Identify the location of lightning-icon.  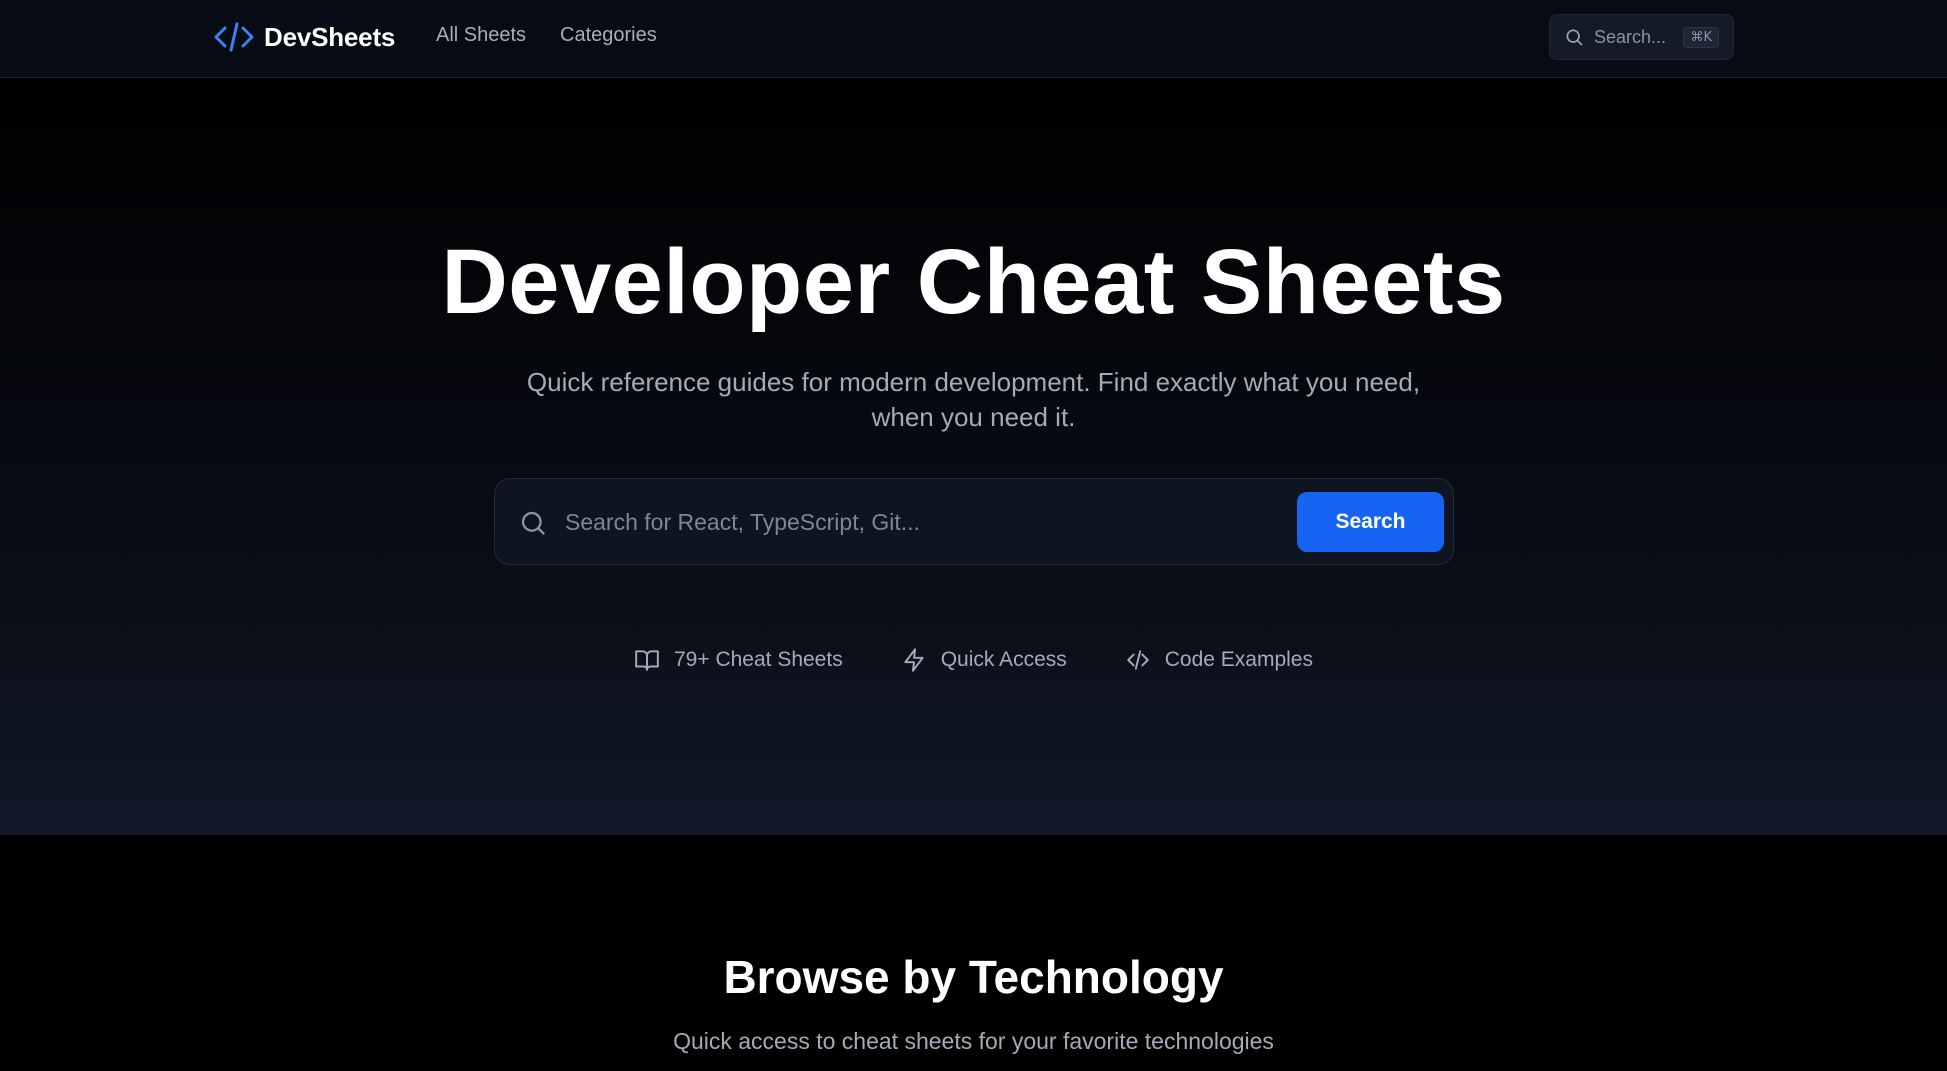
(914, 660).